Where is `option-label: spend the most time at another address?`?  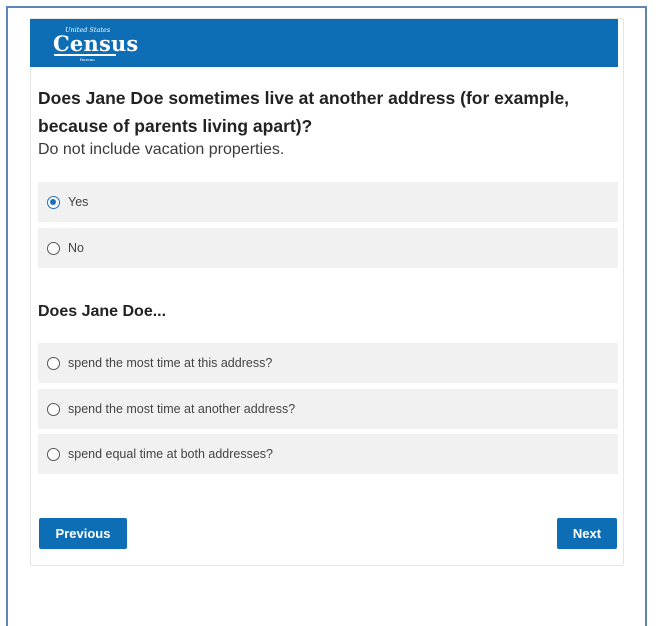 option-label: spend the most time at another address? is located at coordinates (182, 409).